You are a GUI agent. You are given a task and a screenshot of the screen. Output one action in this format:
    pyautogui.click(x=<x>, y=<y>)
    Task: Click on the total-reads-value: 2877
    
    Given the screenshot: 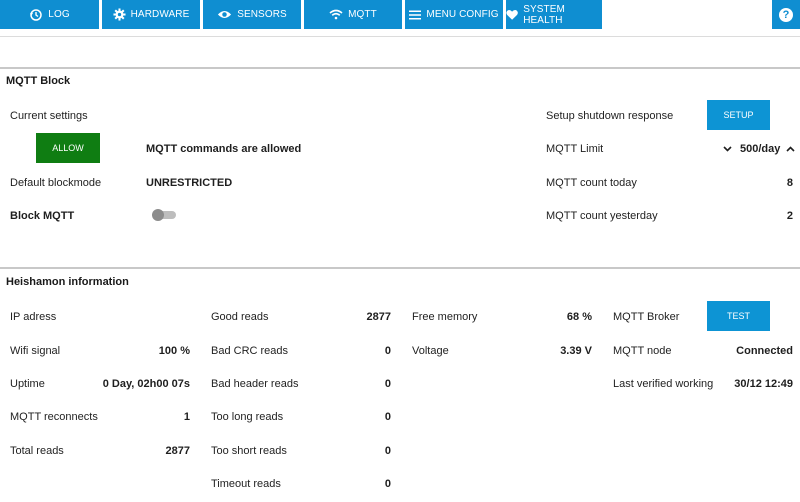 What is the action you would take?
    pyautogui.click(x=177, y=451)
    